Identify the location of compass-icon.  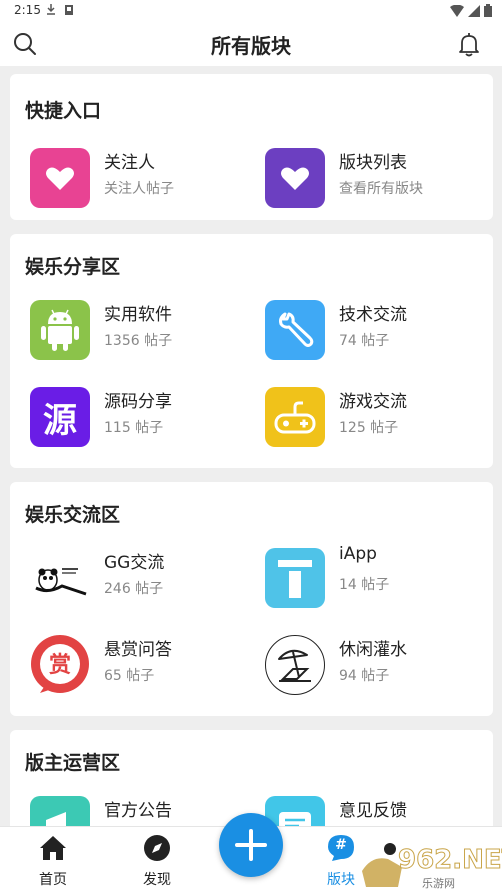
(157, 848).